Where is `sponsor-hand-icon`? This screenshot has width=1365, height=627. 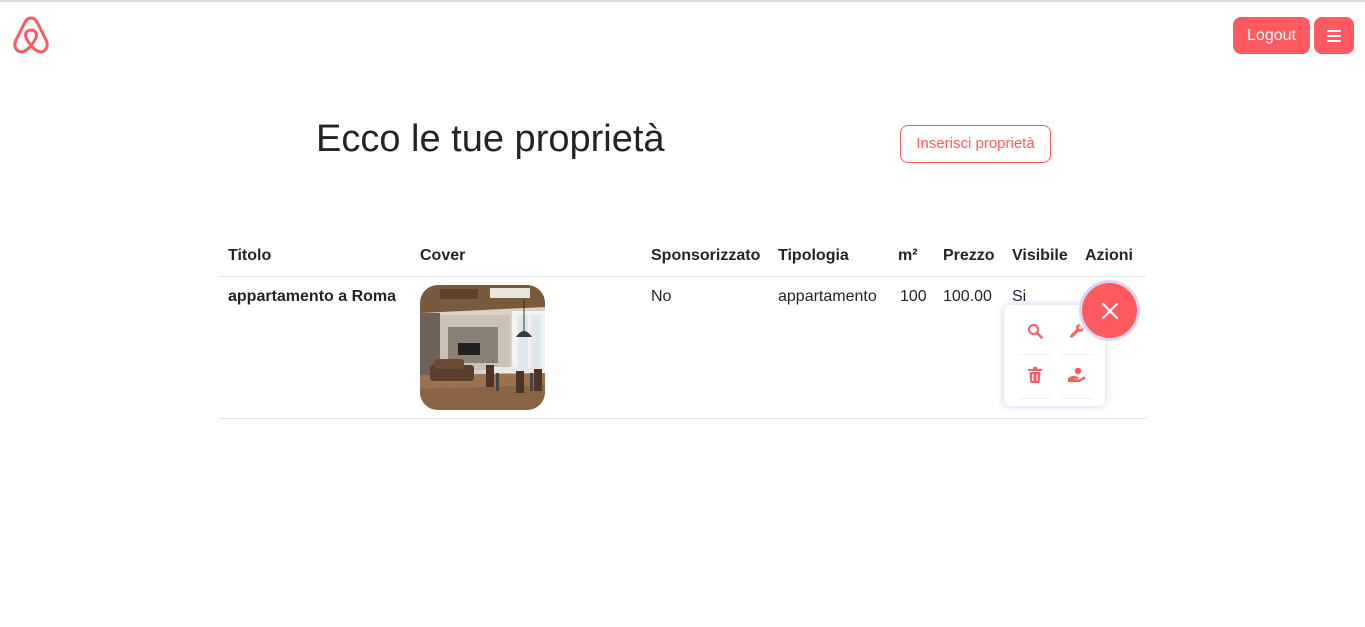 sponsor-hand-icon is located at coordinates (1077, 375).